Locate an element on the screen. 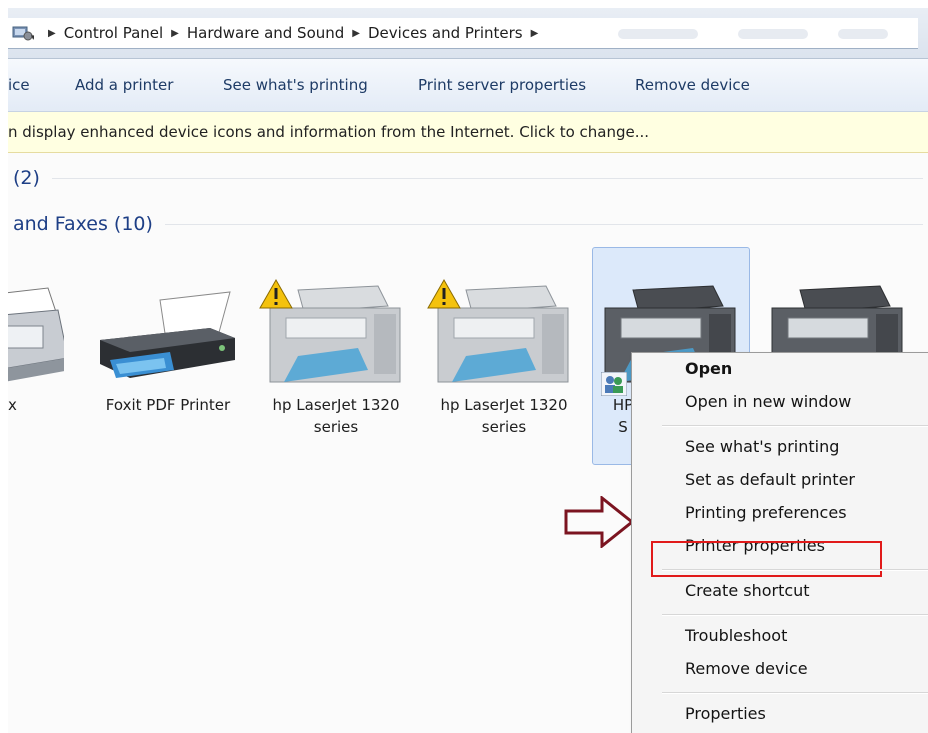 The height and width of the screenshot is (733, 928). group-printers-label: and Faxes (10) is located at coordinates (83, 224).